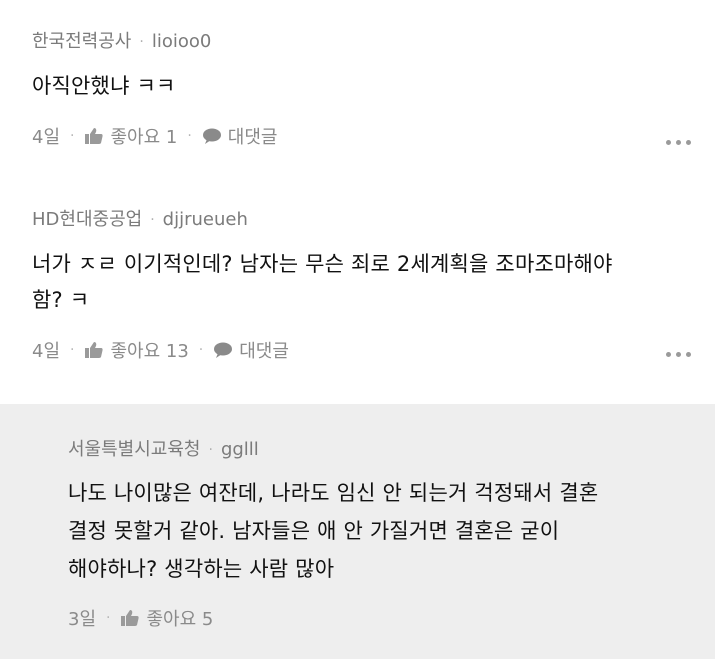 The image size is (715, 659). I want to click on company-name: 서울특별시교육청, so click(134, 449).